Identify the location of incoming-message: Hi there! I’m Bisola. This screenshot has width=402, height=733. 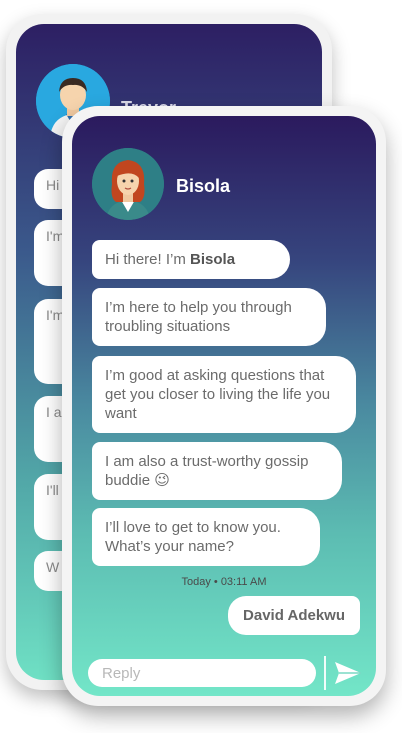
(191, 259).